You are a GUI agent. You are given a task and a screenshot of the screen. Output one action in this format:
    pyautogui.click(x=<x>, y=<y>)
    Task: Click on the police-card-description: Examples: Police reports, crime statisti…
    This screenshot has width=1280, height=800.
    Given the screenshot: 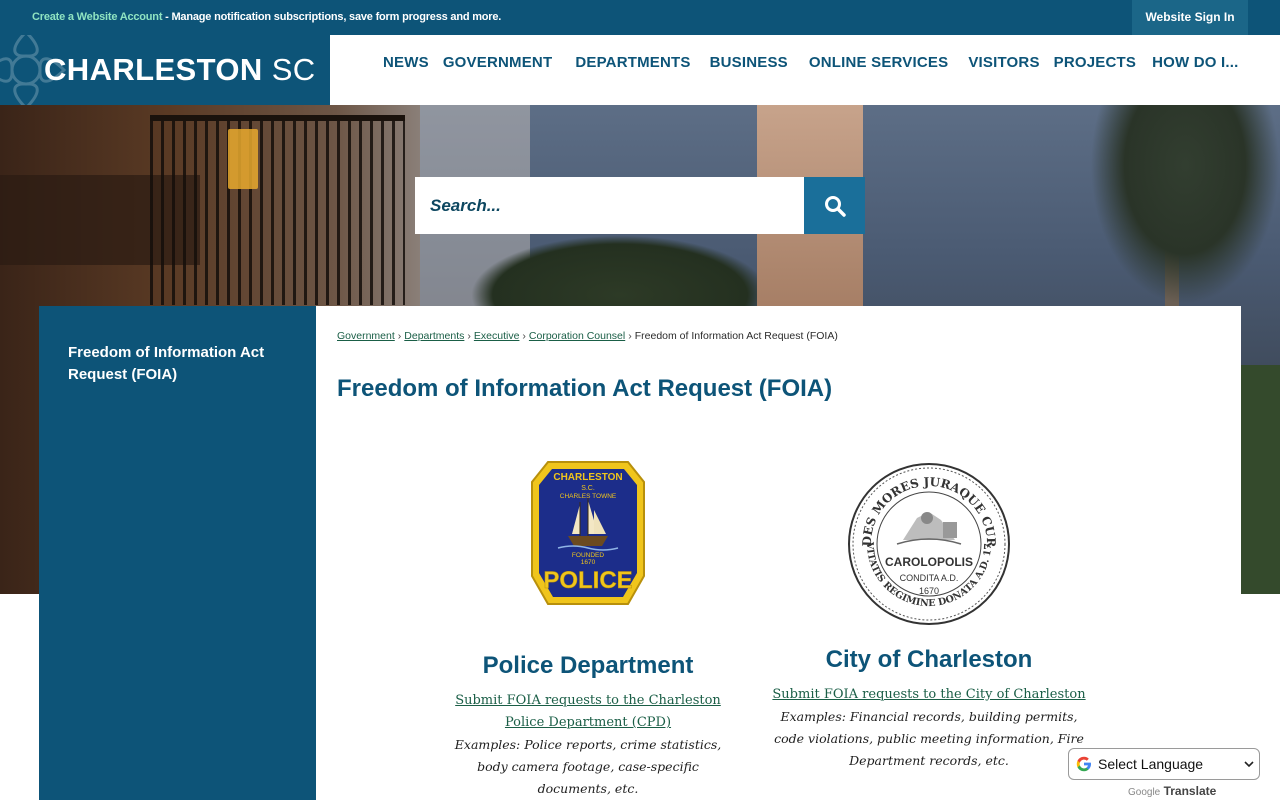 What is the action you would take?
    pyautogui.click(x=588, y=766)
    